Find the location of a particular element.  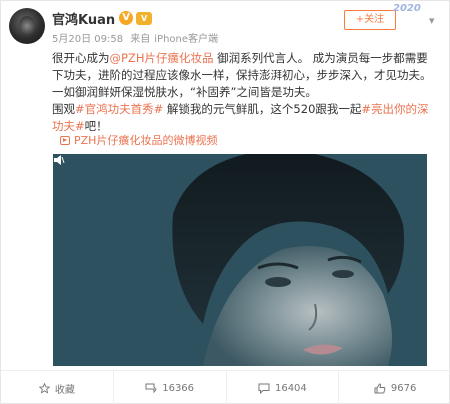

favorite-button: 收藏 is located at coordinates (57, 387).